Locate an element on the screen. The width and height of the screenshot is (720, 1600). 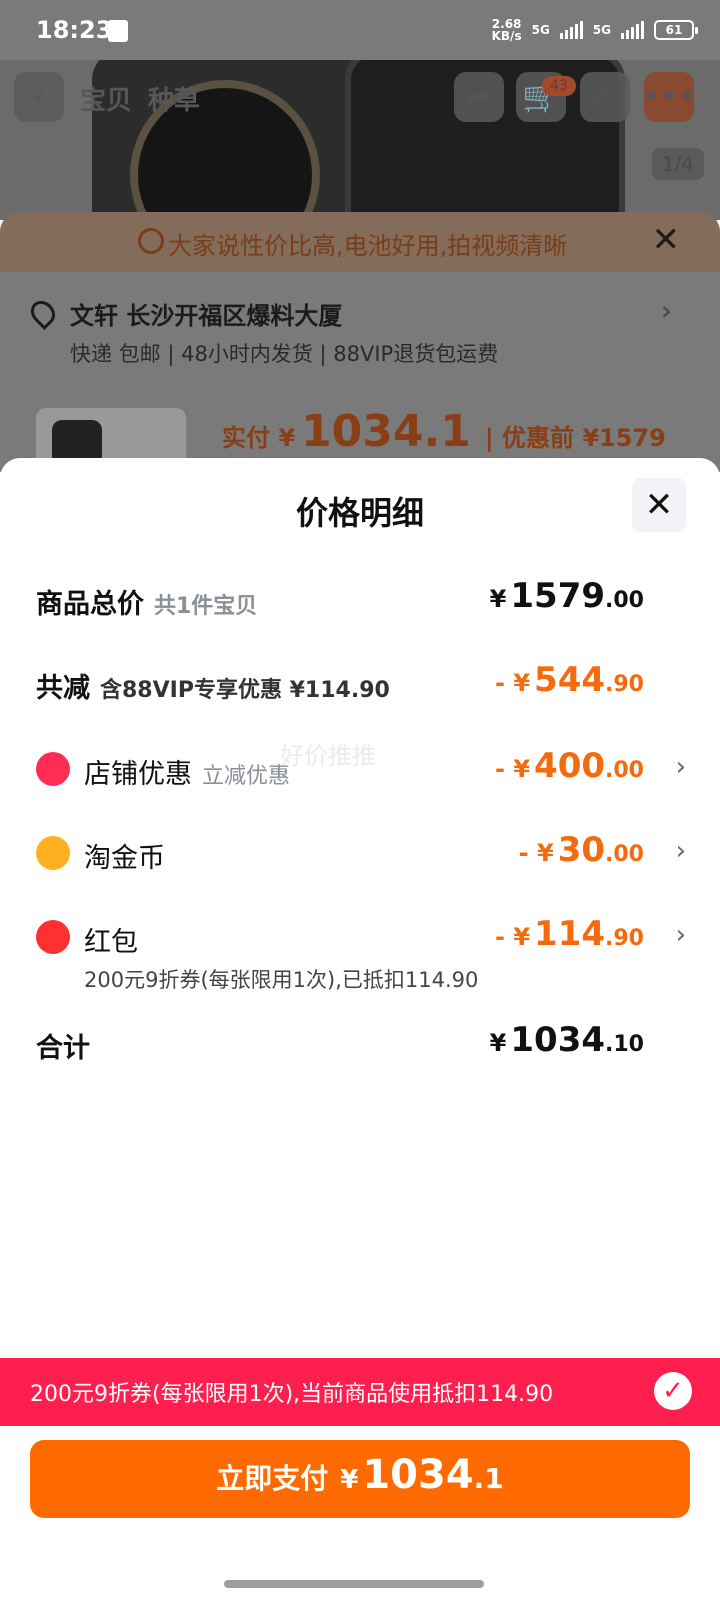
shop-discount-amount: - ¥400.00 is located at coordinates (569, 766).